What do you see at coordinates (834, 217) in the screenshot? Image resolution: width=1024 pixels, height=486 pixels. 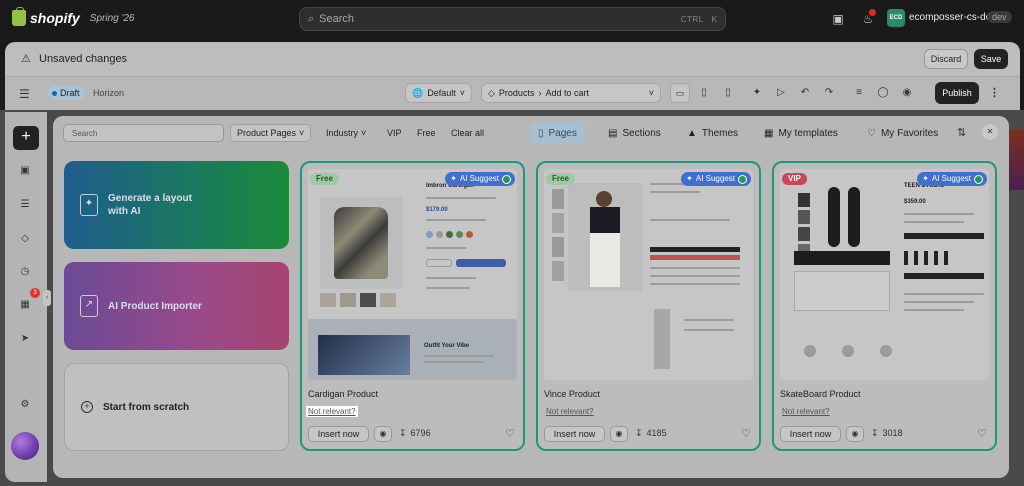 I see `skateboard-image` at bounding box center [834, 217].